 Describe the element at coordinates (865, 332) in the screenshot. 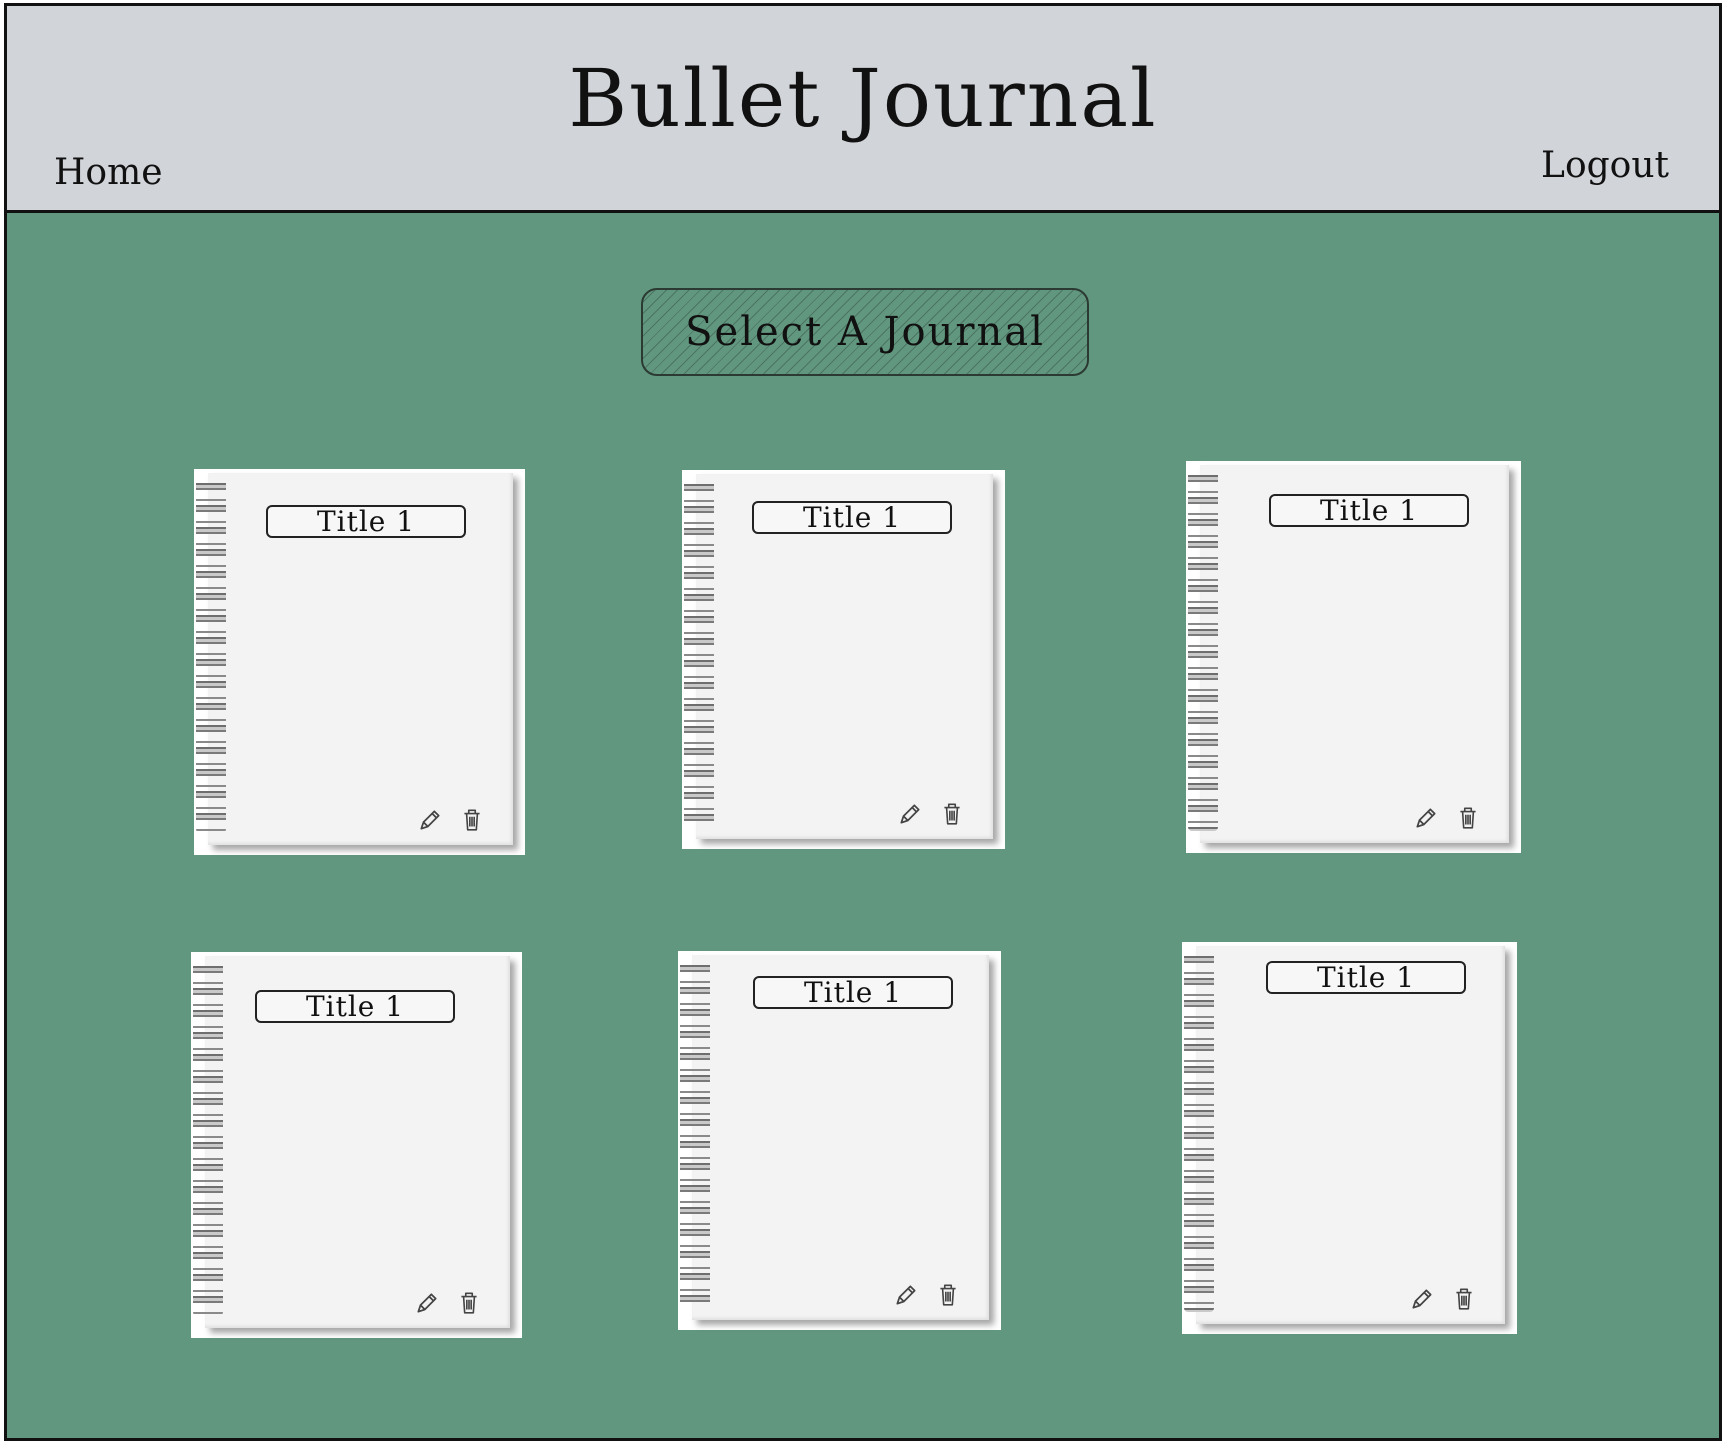

I see `select-journal-banner: Select A Journal` at that location.